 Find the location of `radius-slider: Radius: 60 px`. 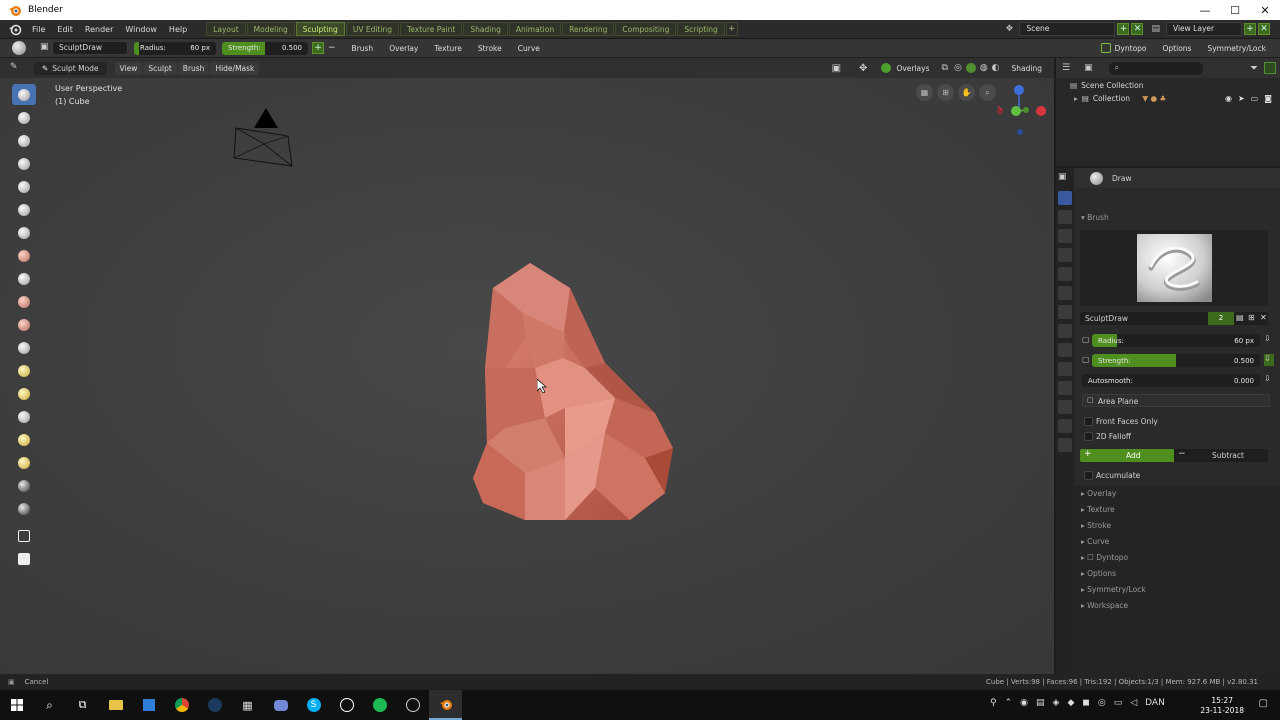

radius-slider: Radius: 60 px is located at coordinates (175, 48).